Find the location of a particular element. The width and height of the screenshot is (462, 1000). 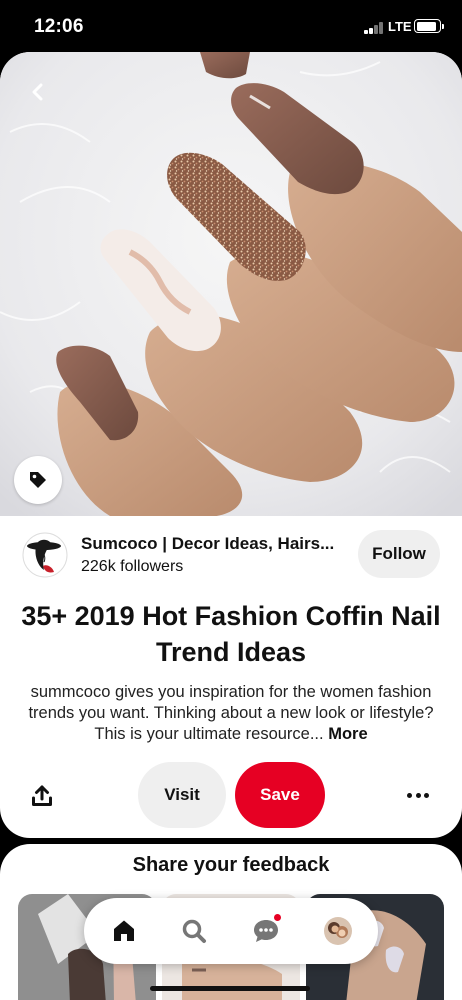

nav-search is located at coordinates (194, 931).